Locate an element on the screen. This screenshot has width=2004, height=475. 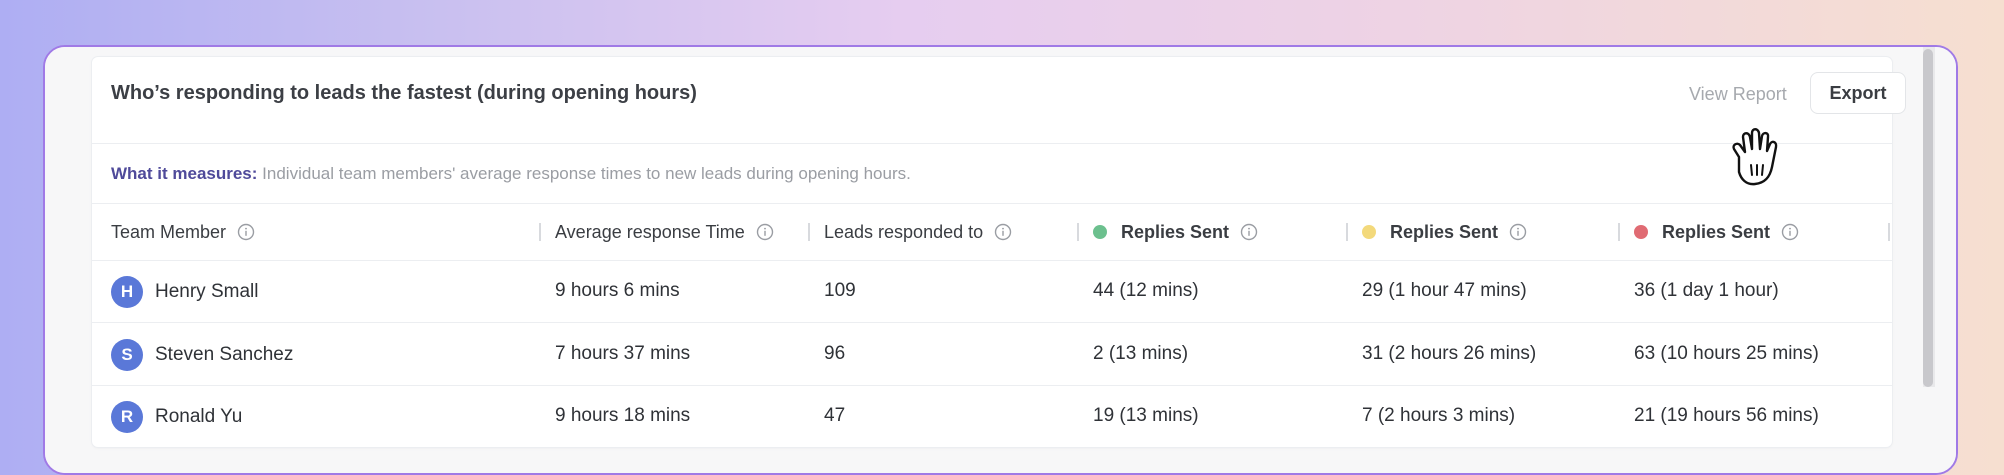
replies-yellow-cell: 7 (2 hours 3 mins) is located at coordinates (1439, 415).